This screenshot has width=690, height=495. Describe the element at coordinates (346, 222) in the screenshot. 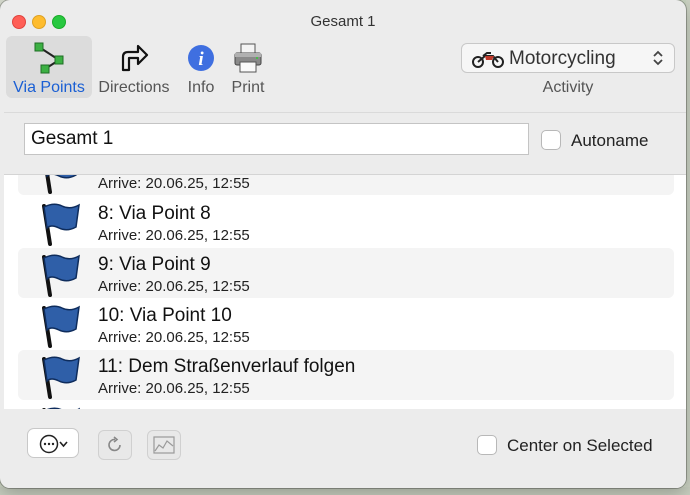

I see `list-item: 8: Via Point 8 Arrive: 20.06.25, 12:55` at that location.